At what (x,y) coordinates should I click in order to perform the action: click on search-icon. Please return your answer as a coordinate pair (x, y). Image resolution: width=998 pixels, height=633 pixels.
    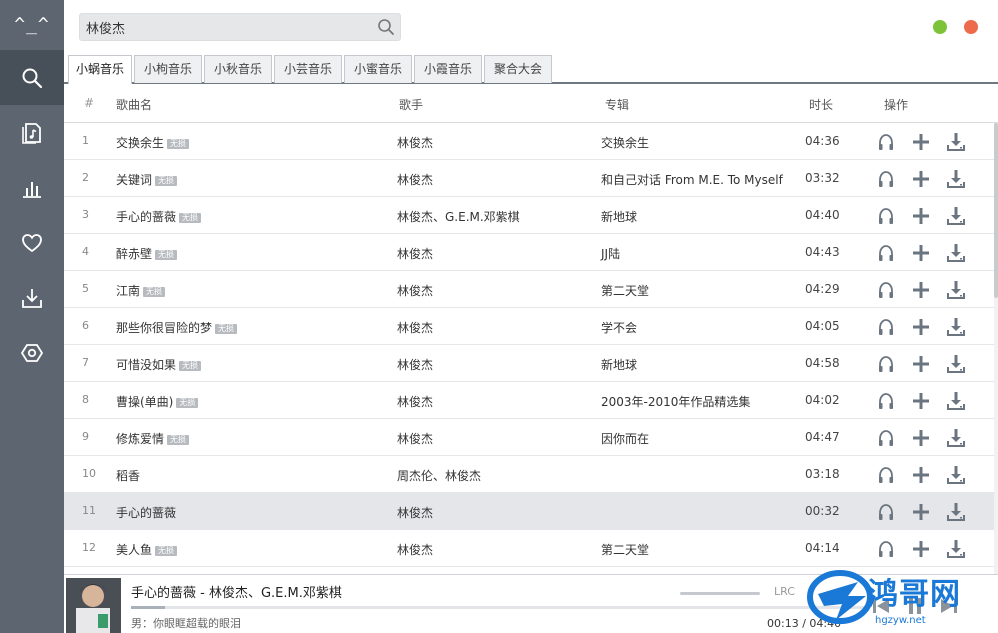
    Looking at the image, I should click on (386, 27).